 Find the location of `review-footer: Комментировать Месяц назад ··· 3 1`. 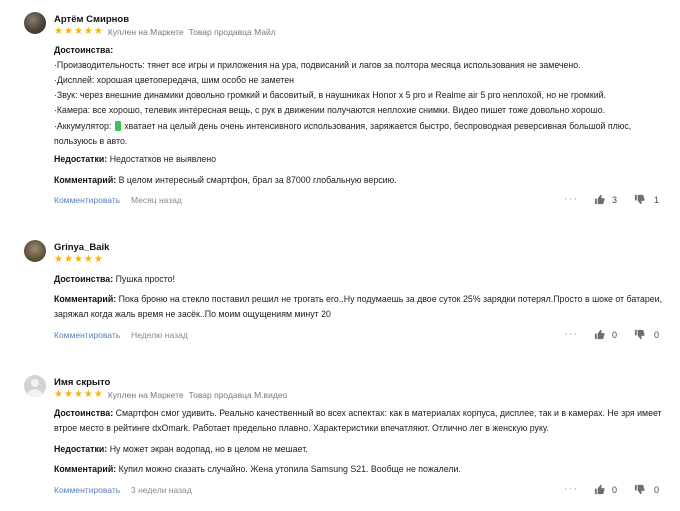

review-footer: Комментировать Месяц назад ··· 3 1 is located at coordinates (358, 200).